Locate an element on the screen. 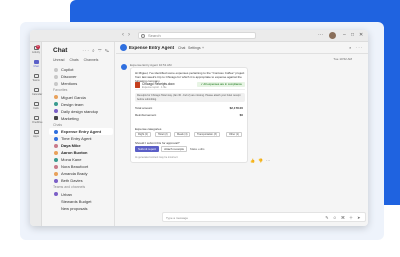  rail-apps: Apps is located at coordinates (36, 135).